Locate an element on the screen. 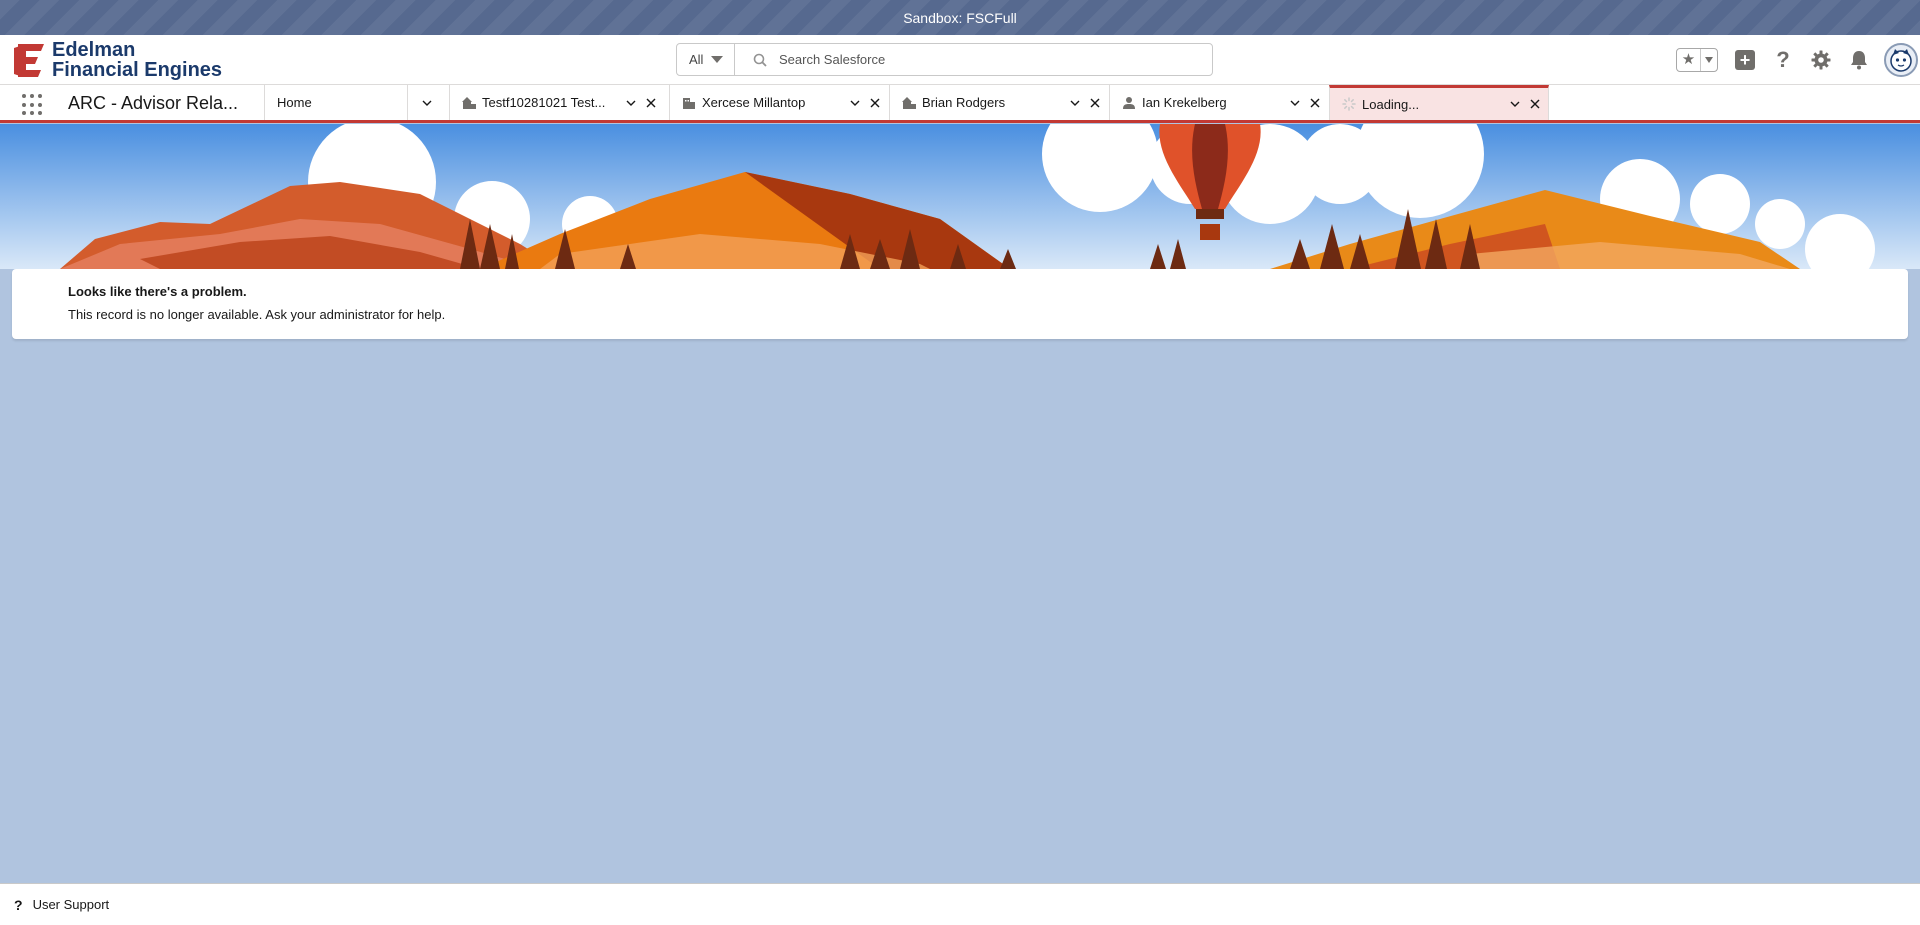 The height and width of the screenshot is (925, 1920). avatar is located at coordinates (1901, 60).